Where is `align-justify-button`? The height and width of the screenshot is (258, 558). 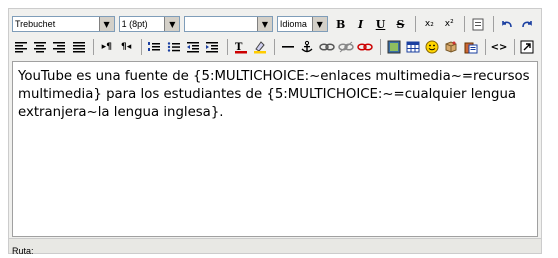 align-justify-button is located at coordinates (78, 47).